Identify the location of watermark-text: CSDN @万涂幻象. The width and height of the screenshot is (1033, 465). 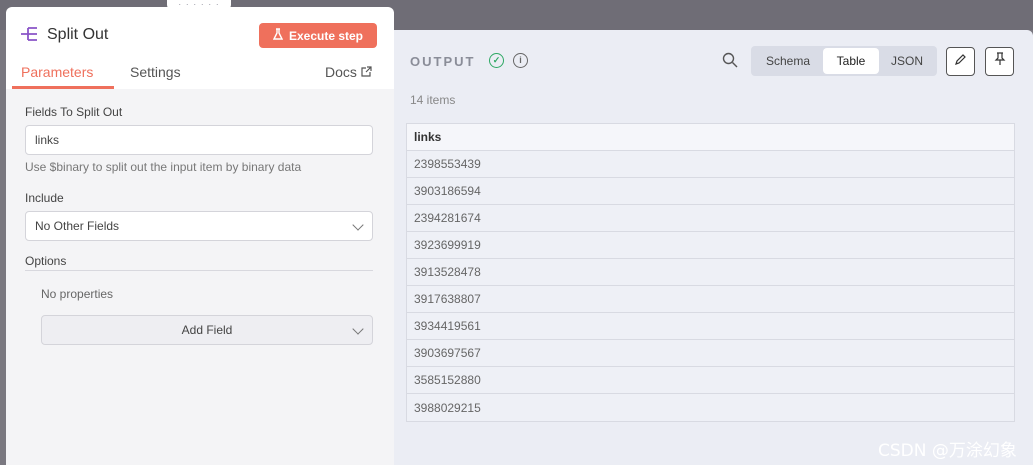
(947, 451).